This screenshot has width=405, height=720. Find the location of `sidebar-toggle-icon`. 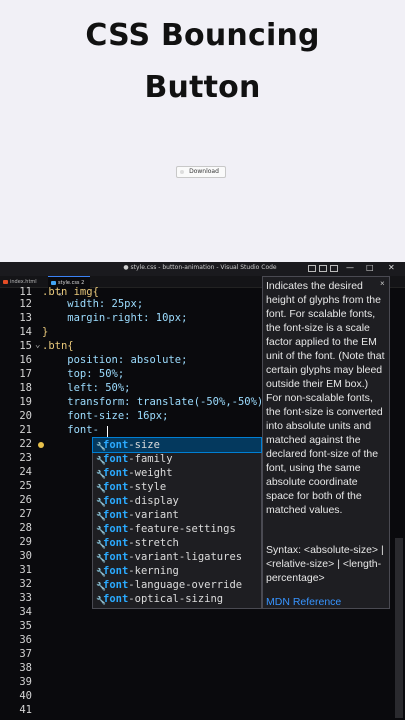

sidebar-toggle-icon is located at coordinates (334, 268).